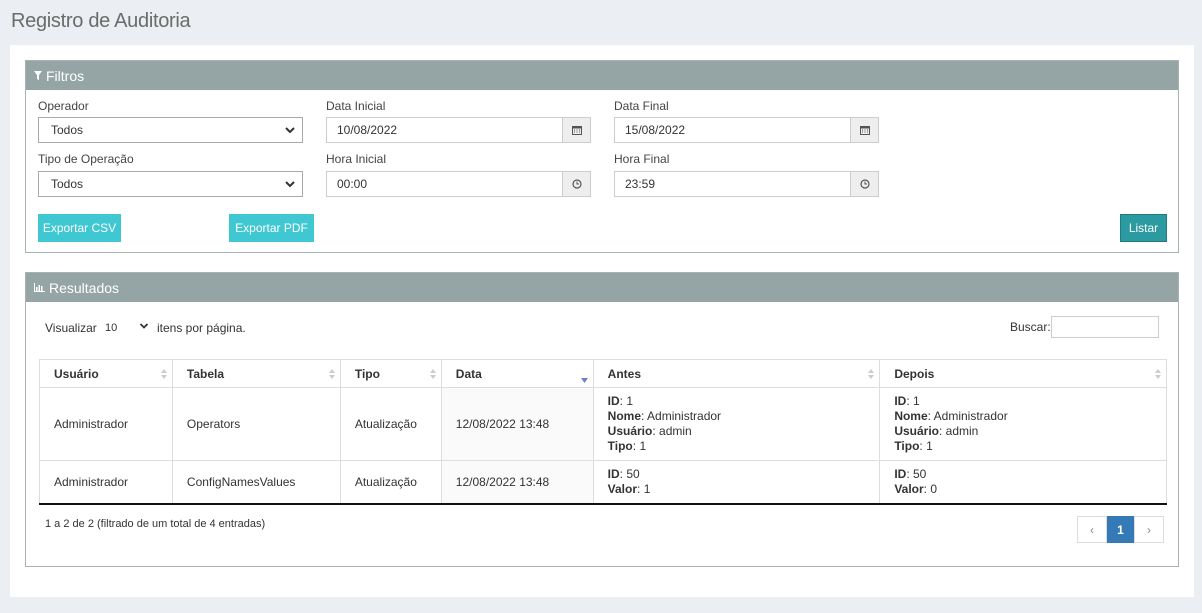  What do you see at coordinates (1092, 529) in the screenshot?
I see `pagination-prev: ‹` at bounding box center [1092, 529].